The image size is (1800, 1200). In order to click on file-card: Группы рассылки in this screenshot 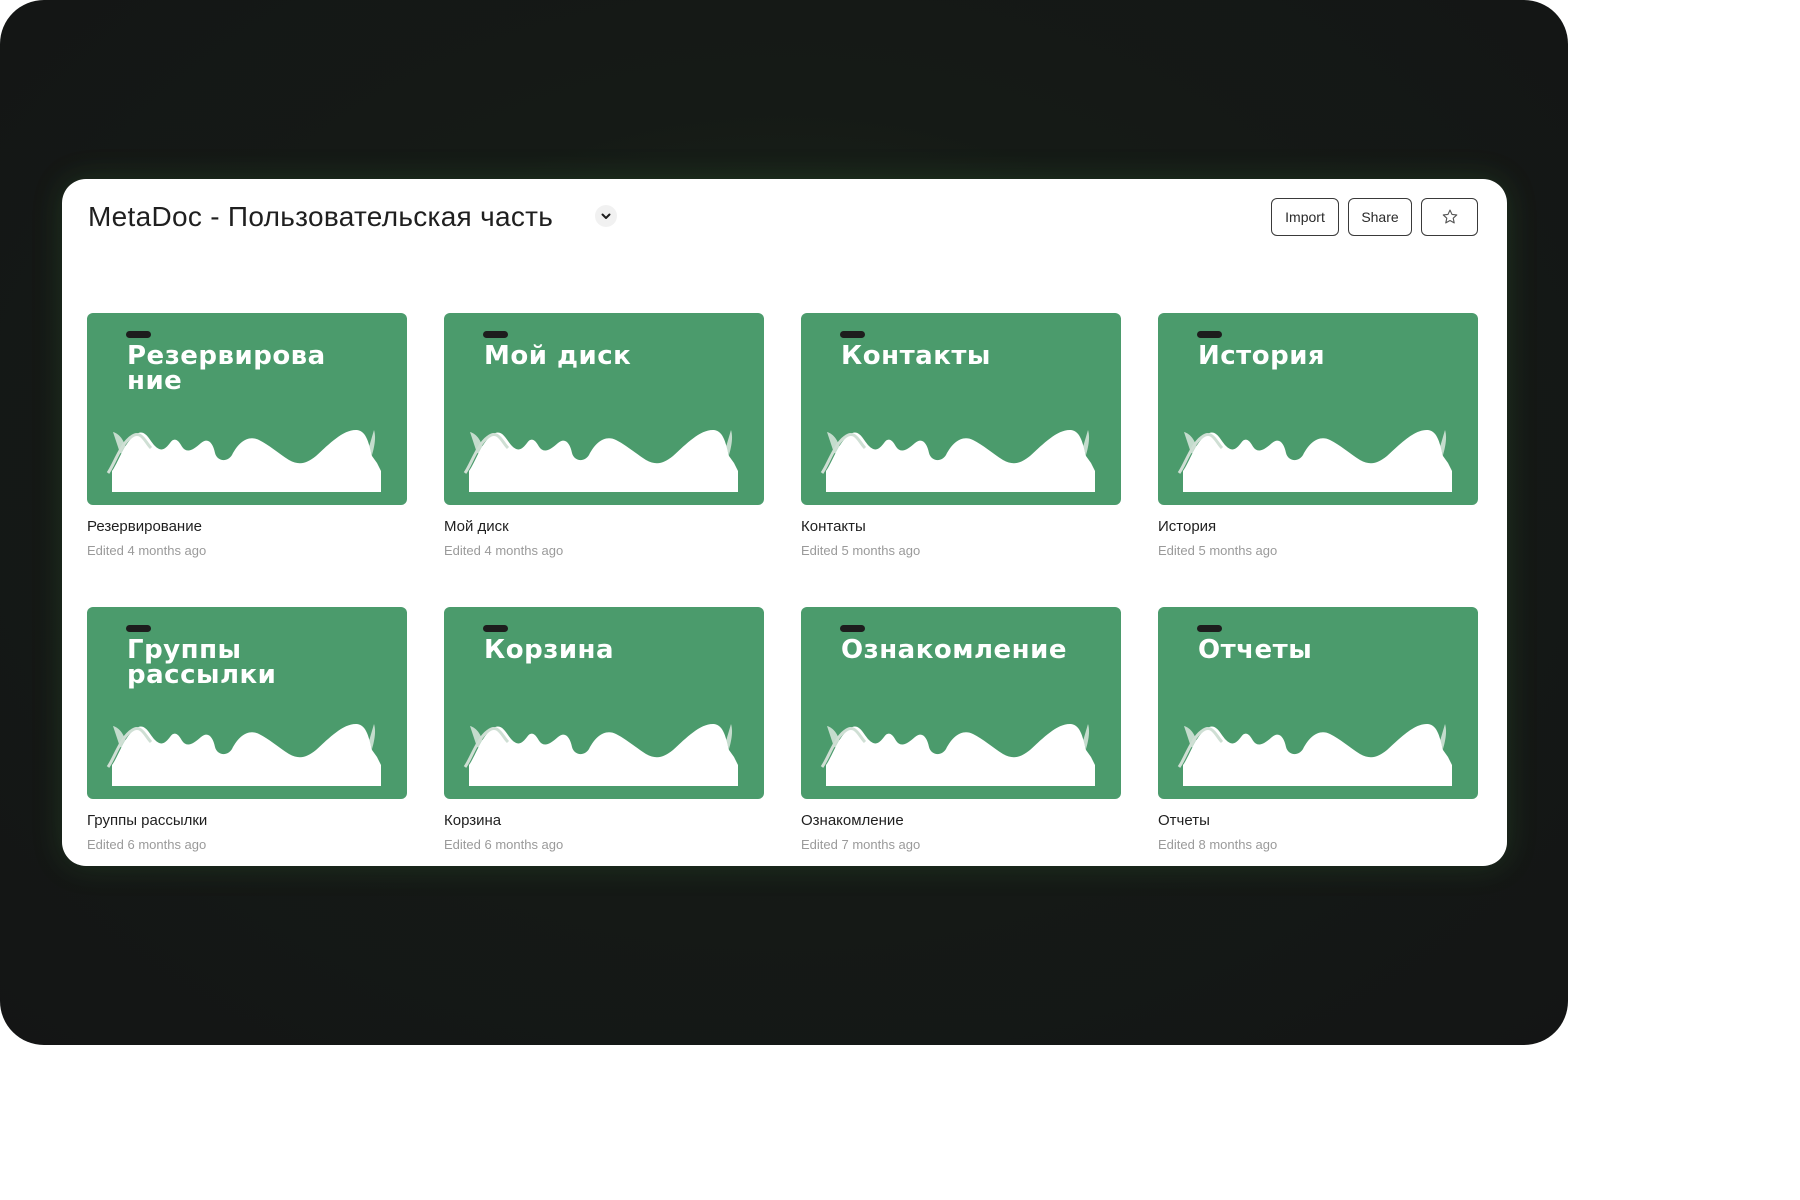, I will do `click(247, 703)`.